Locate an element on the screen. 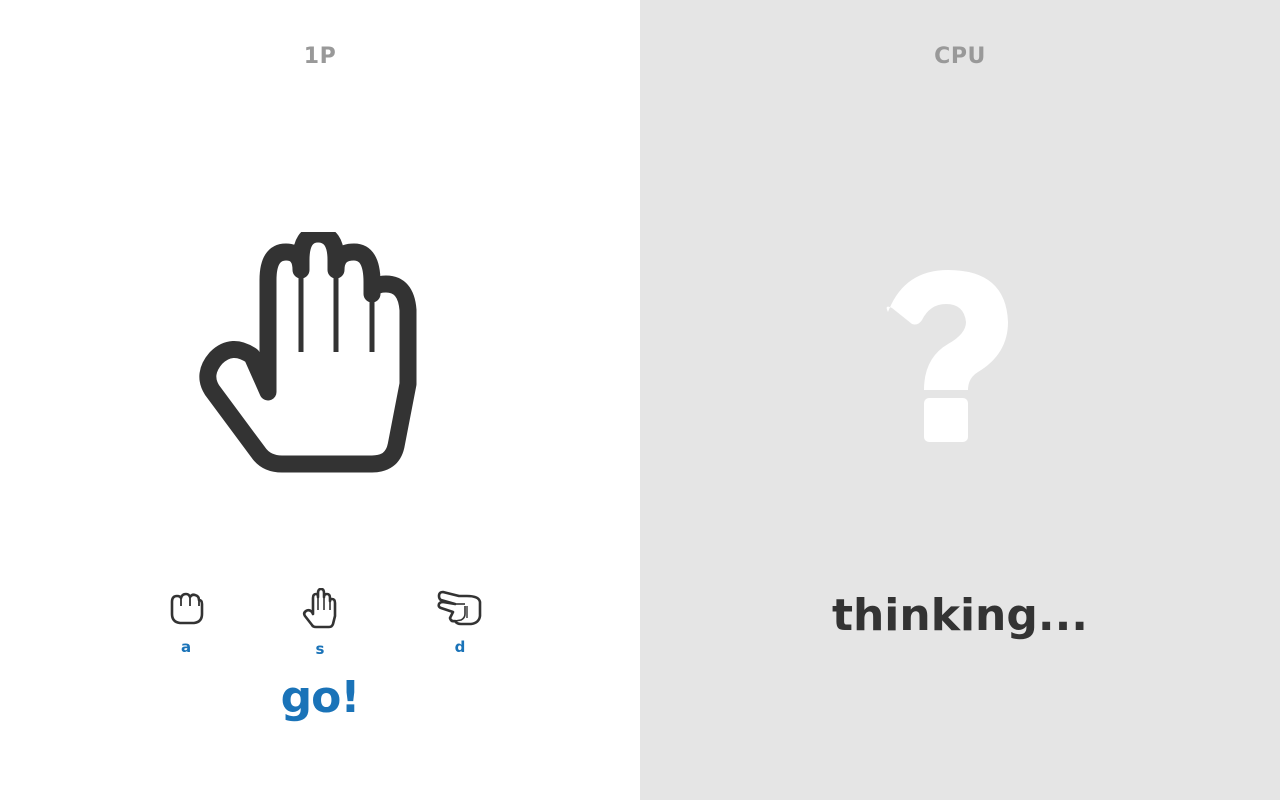 The image size is (1280, 800). fist-icon is located at coordinates (187, 608).